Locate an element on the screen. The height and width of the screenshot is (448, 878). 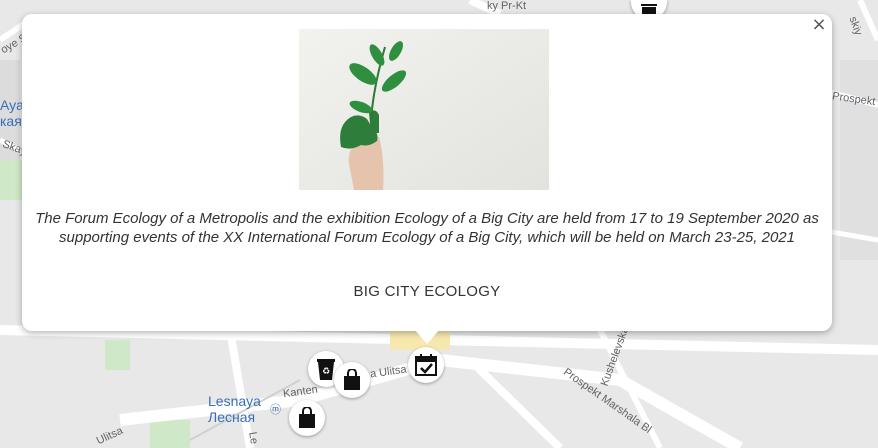
event-title: BIG CITY ECOLOGY is located at coordinates (427, 291).